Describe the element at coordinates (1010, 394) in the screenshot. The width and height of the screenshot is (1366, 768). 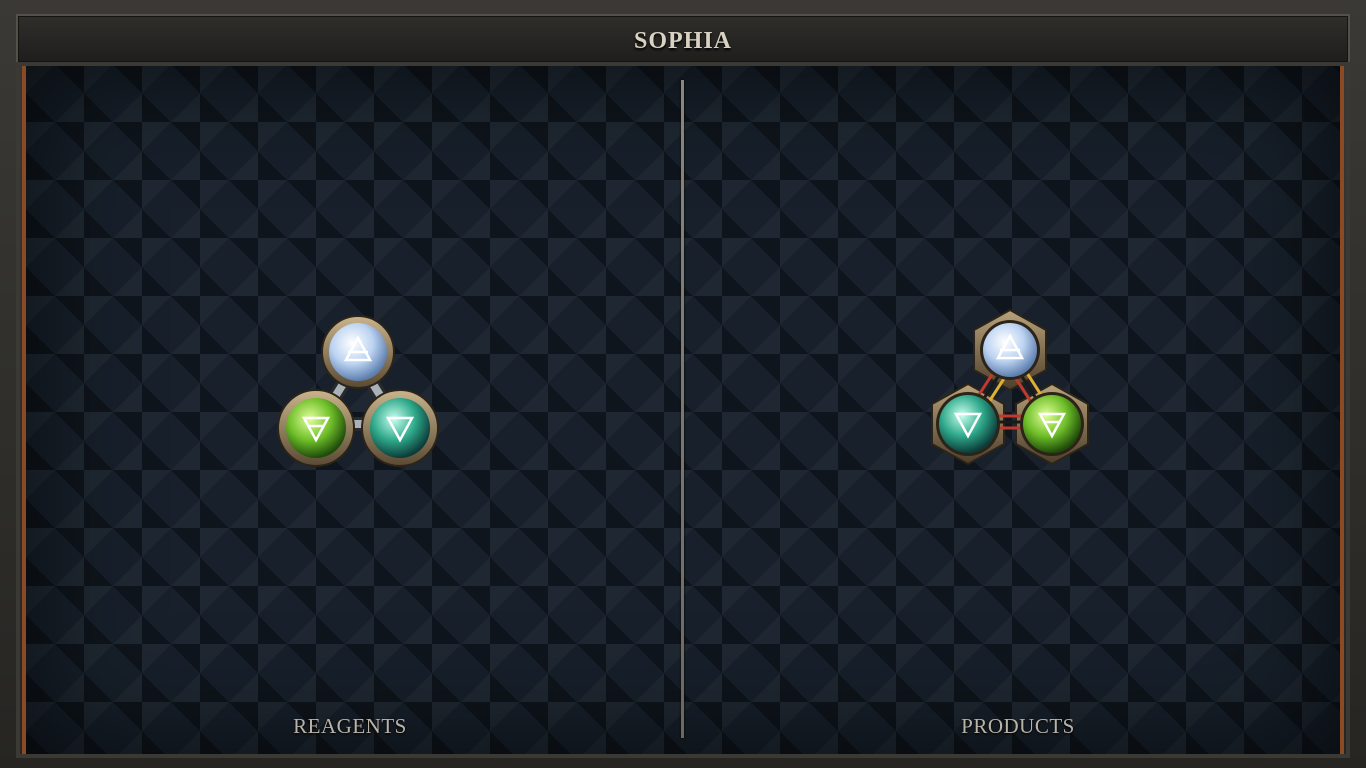
I see `product-molecule` at that location.